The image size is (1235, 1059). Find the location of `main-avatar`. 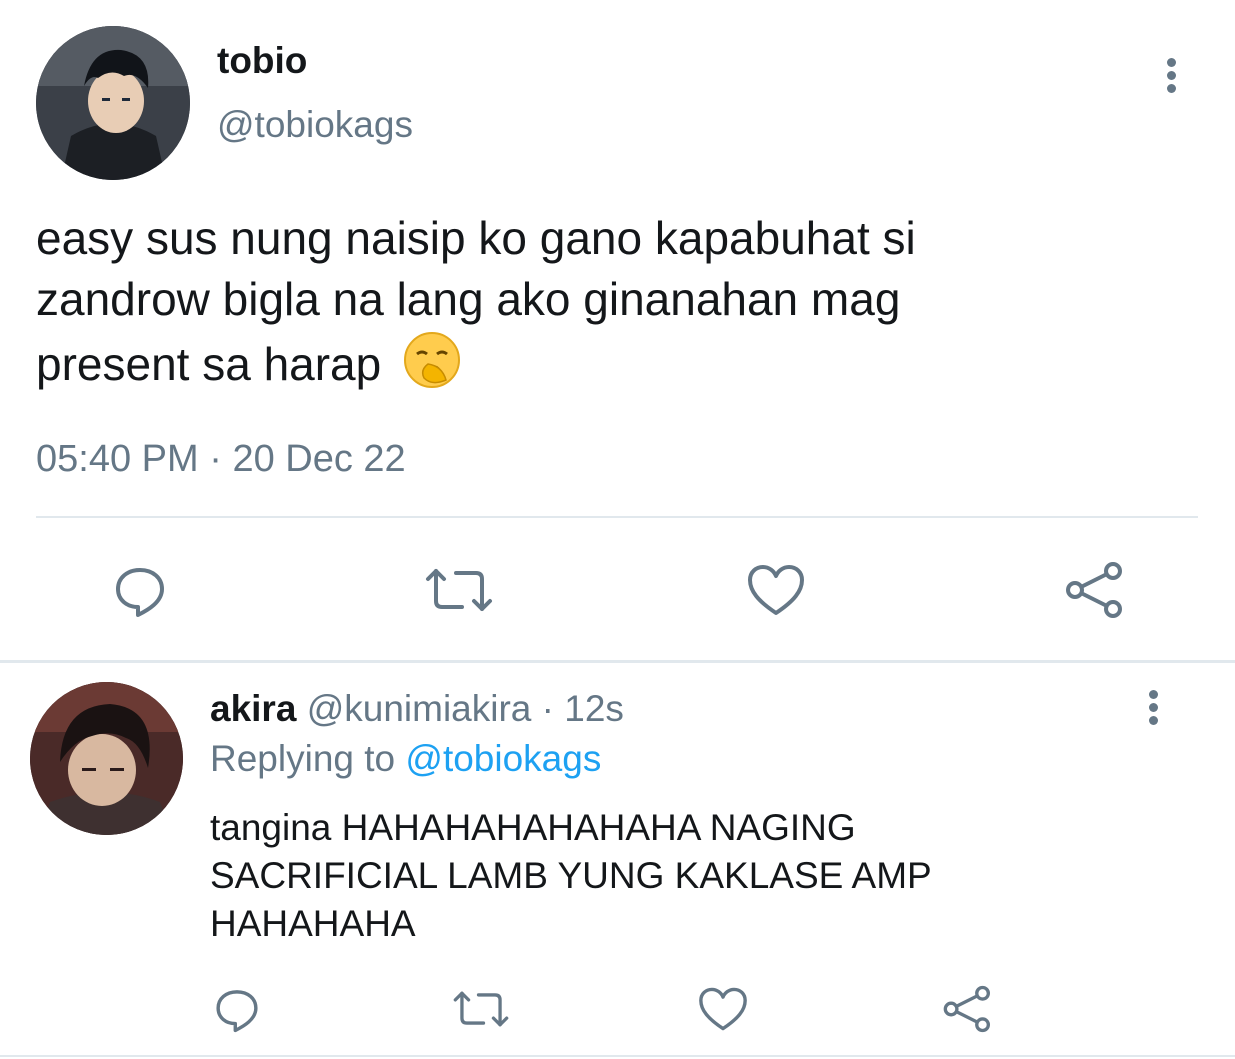

main-avatar is located at coordinates (113, 103).